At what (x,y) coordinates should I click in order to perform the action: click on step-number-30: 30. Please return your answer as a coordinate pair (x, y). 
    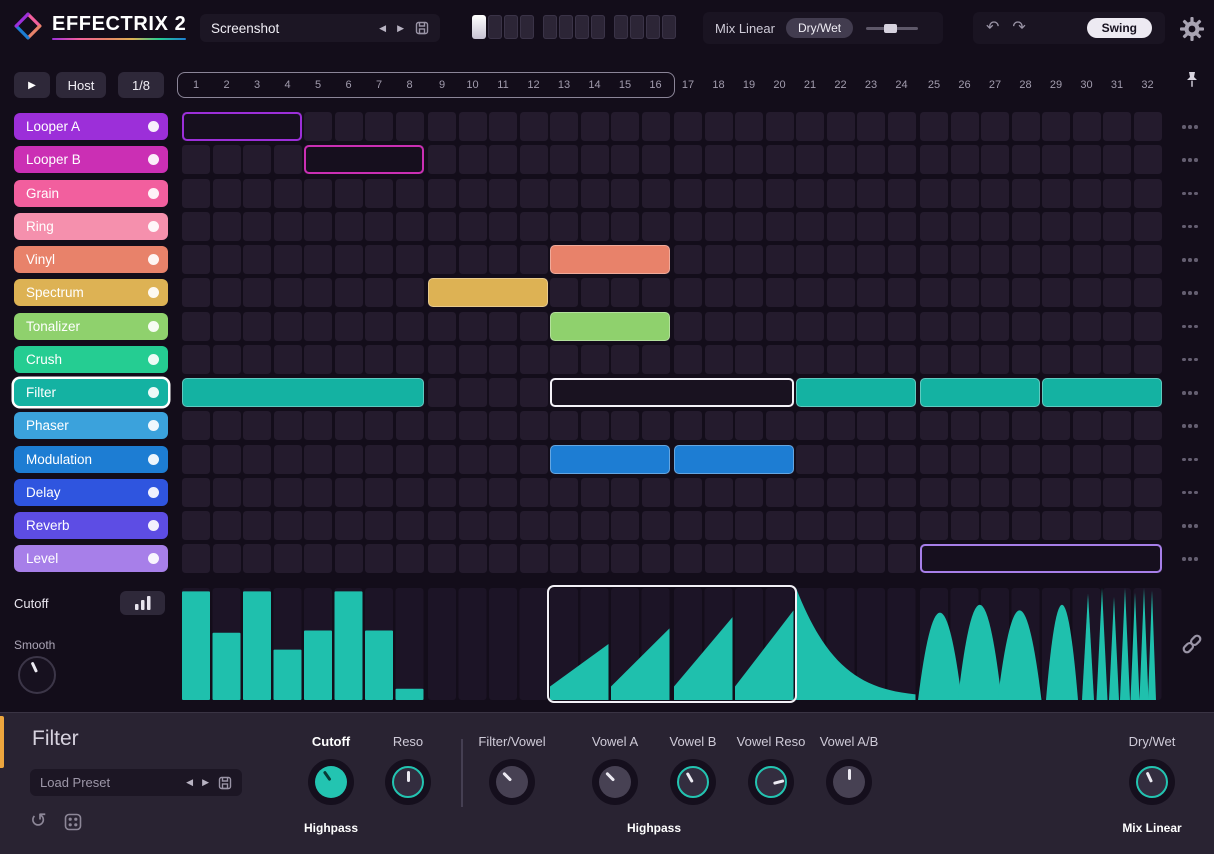
    Looking at the image, I should click on (1087, 85).